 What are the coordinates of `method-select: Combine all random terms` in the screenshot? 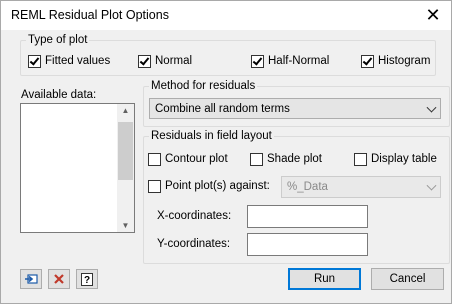 It's located at (295, 108).